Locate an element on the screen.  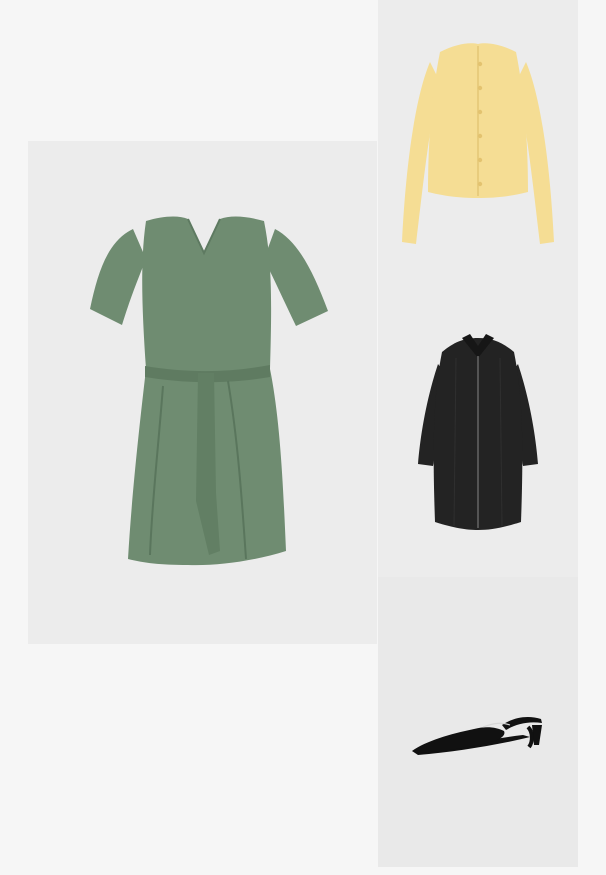
product-tile-coat is located at coordinates (478, 432).